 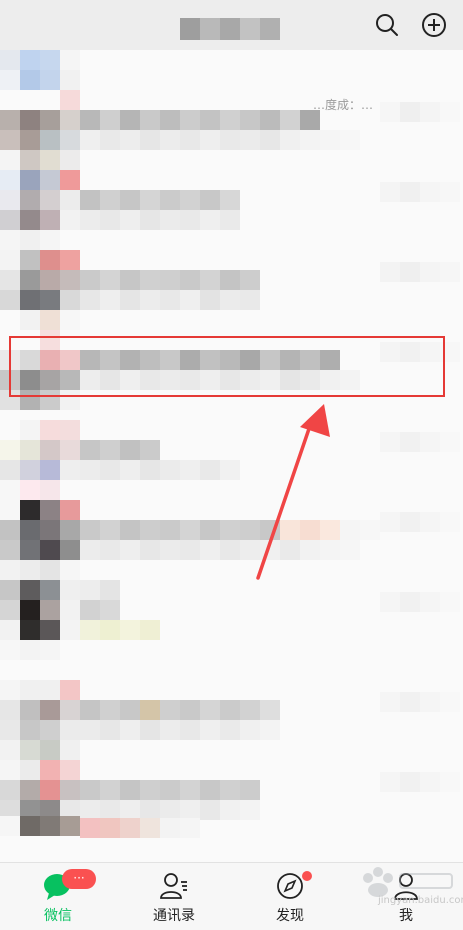 I want to click on header-title-blurred, so click(x=230, y=29).